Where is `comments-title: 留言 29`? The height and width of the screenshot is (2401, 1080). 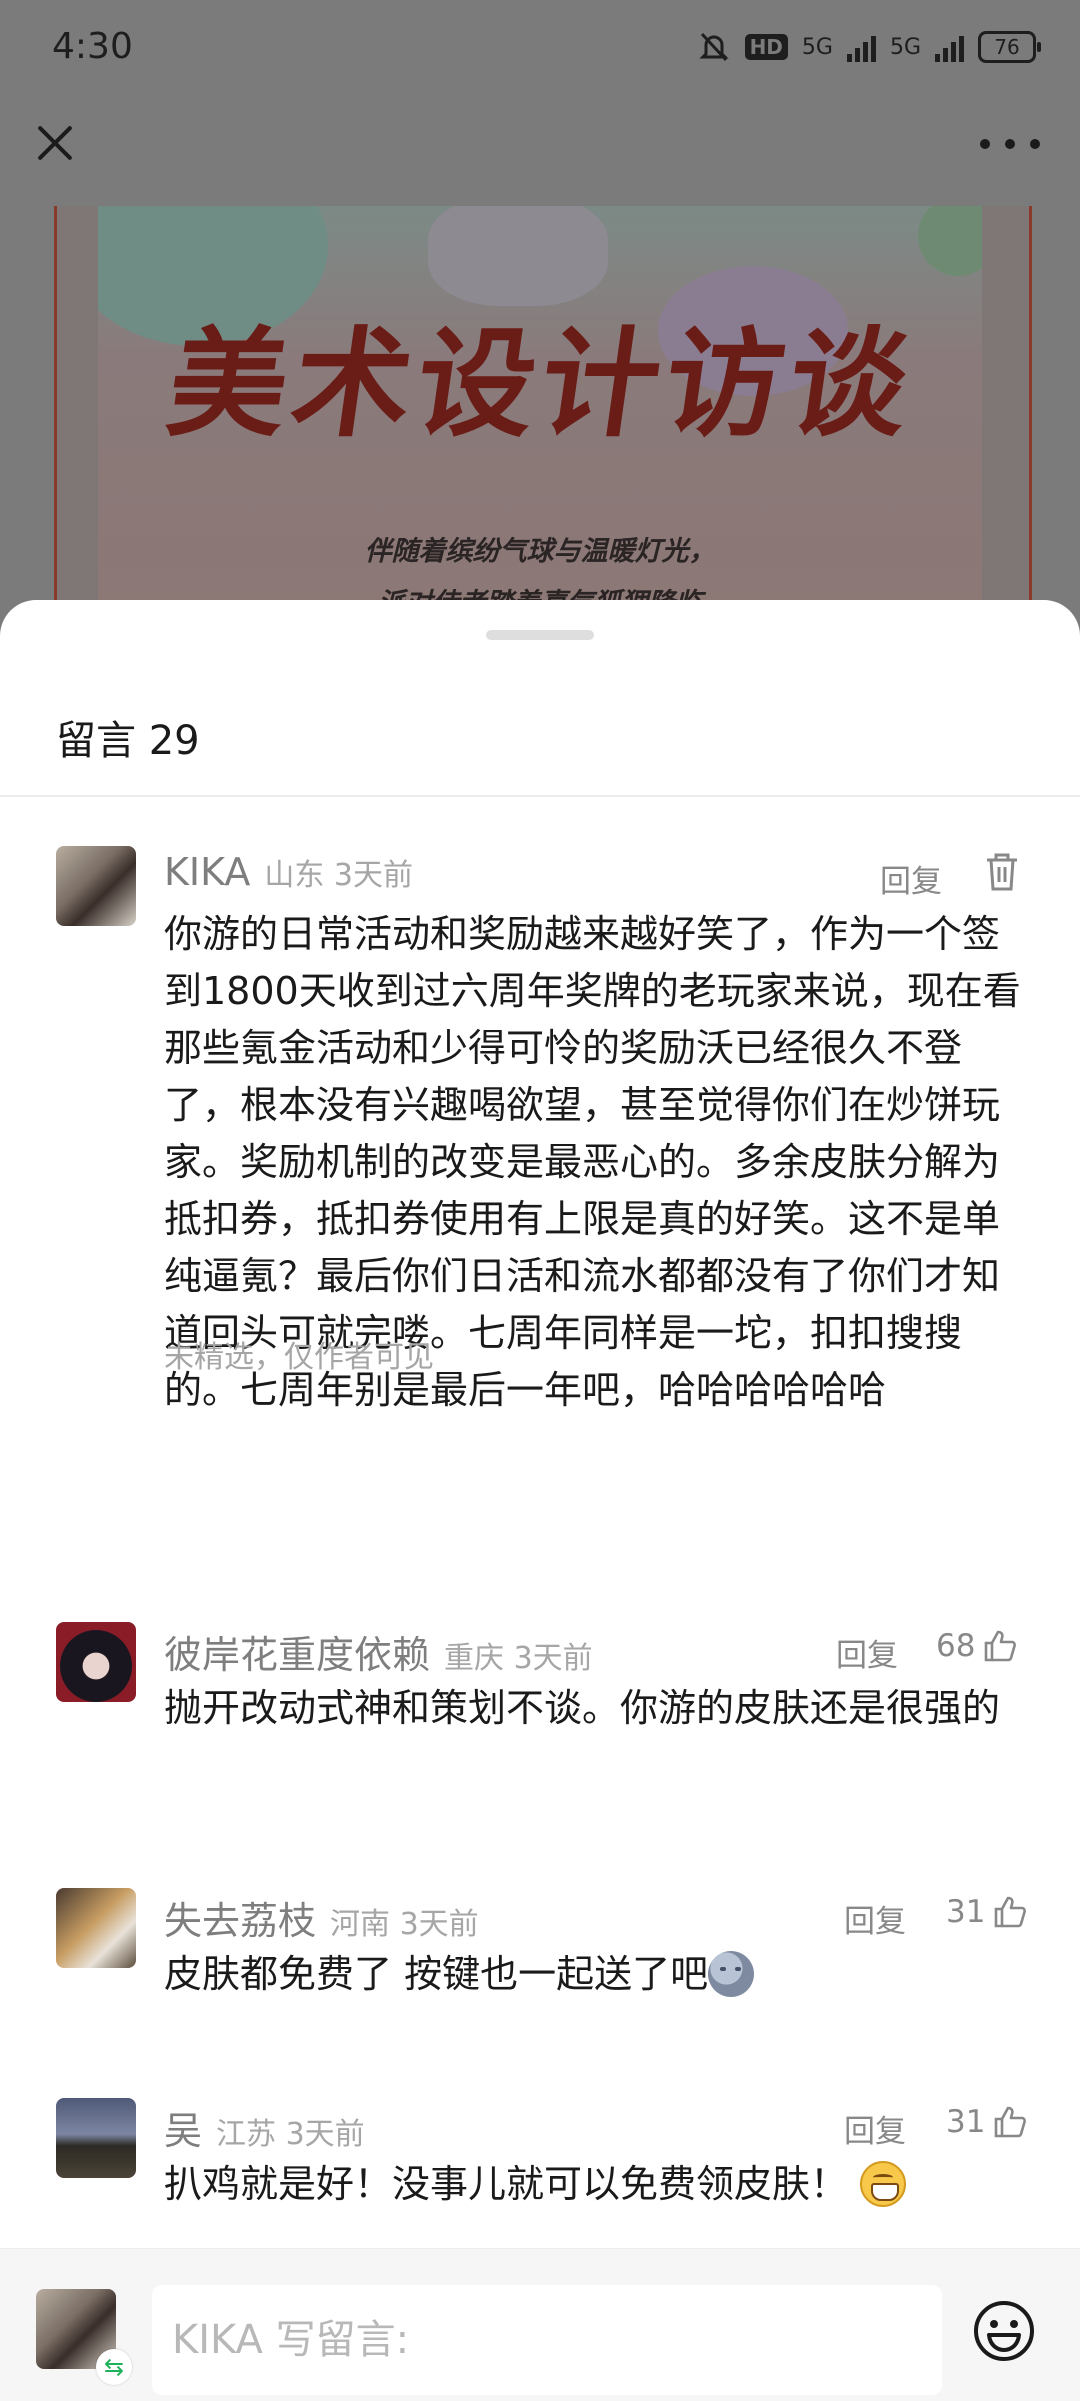
comments-title: 留言 29 is located at coordinates (128, 741).